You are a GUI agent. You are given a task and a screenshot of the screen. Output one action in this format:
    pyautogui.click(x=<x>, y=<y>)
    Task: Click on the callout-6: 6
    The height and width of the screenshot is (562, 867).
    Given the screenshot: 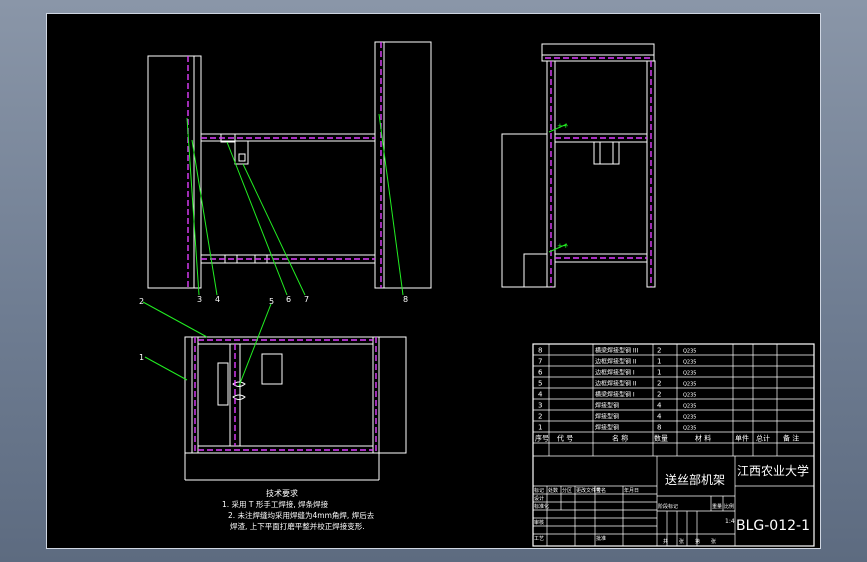 What is the action you would take?
    pyautogui.click(x=288, y=299)
    